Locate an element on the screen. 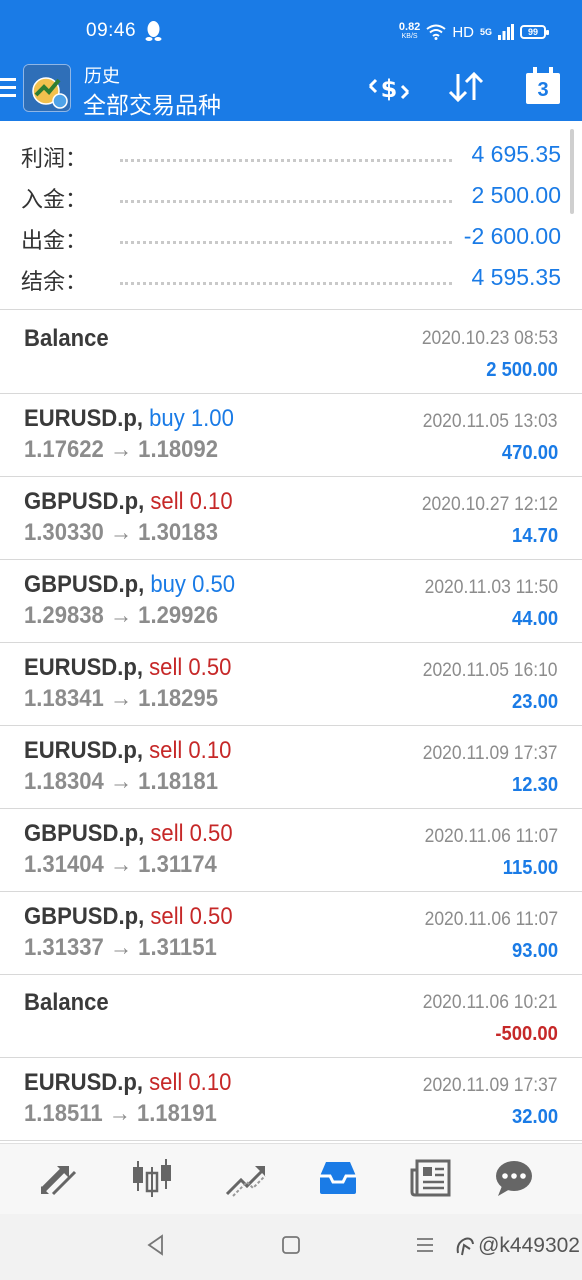 This screenshot has height=1280, width=582. trade-time: 2020.10.27 12:12 is located at coordinates (489, 504).